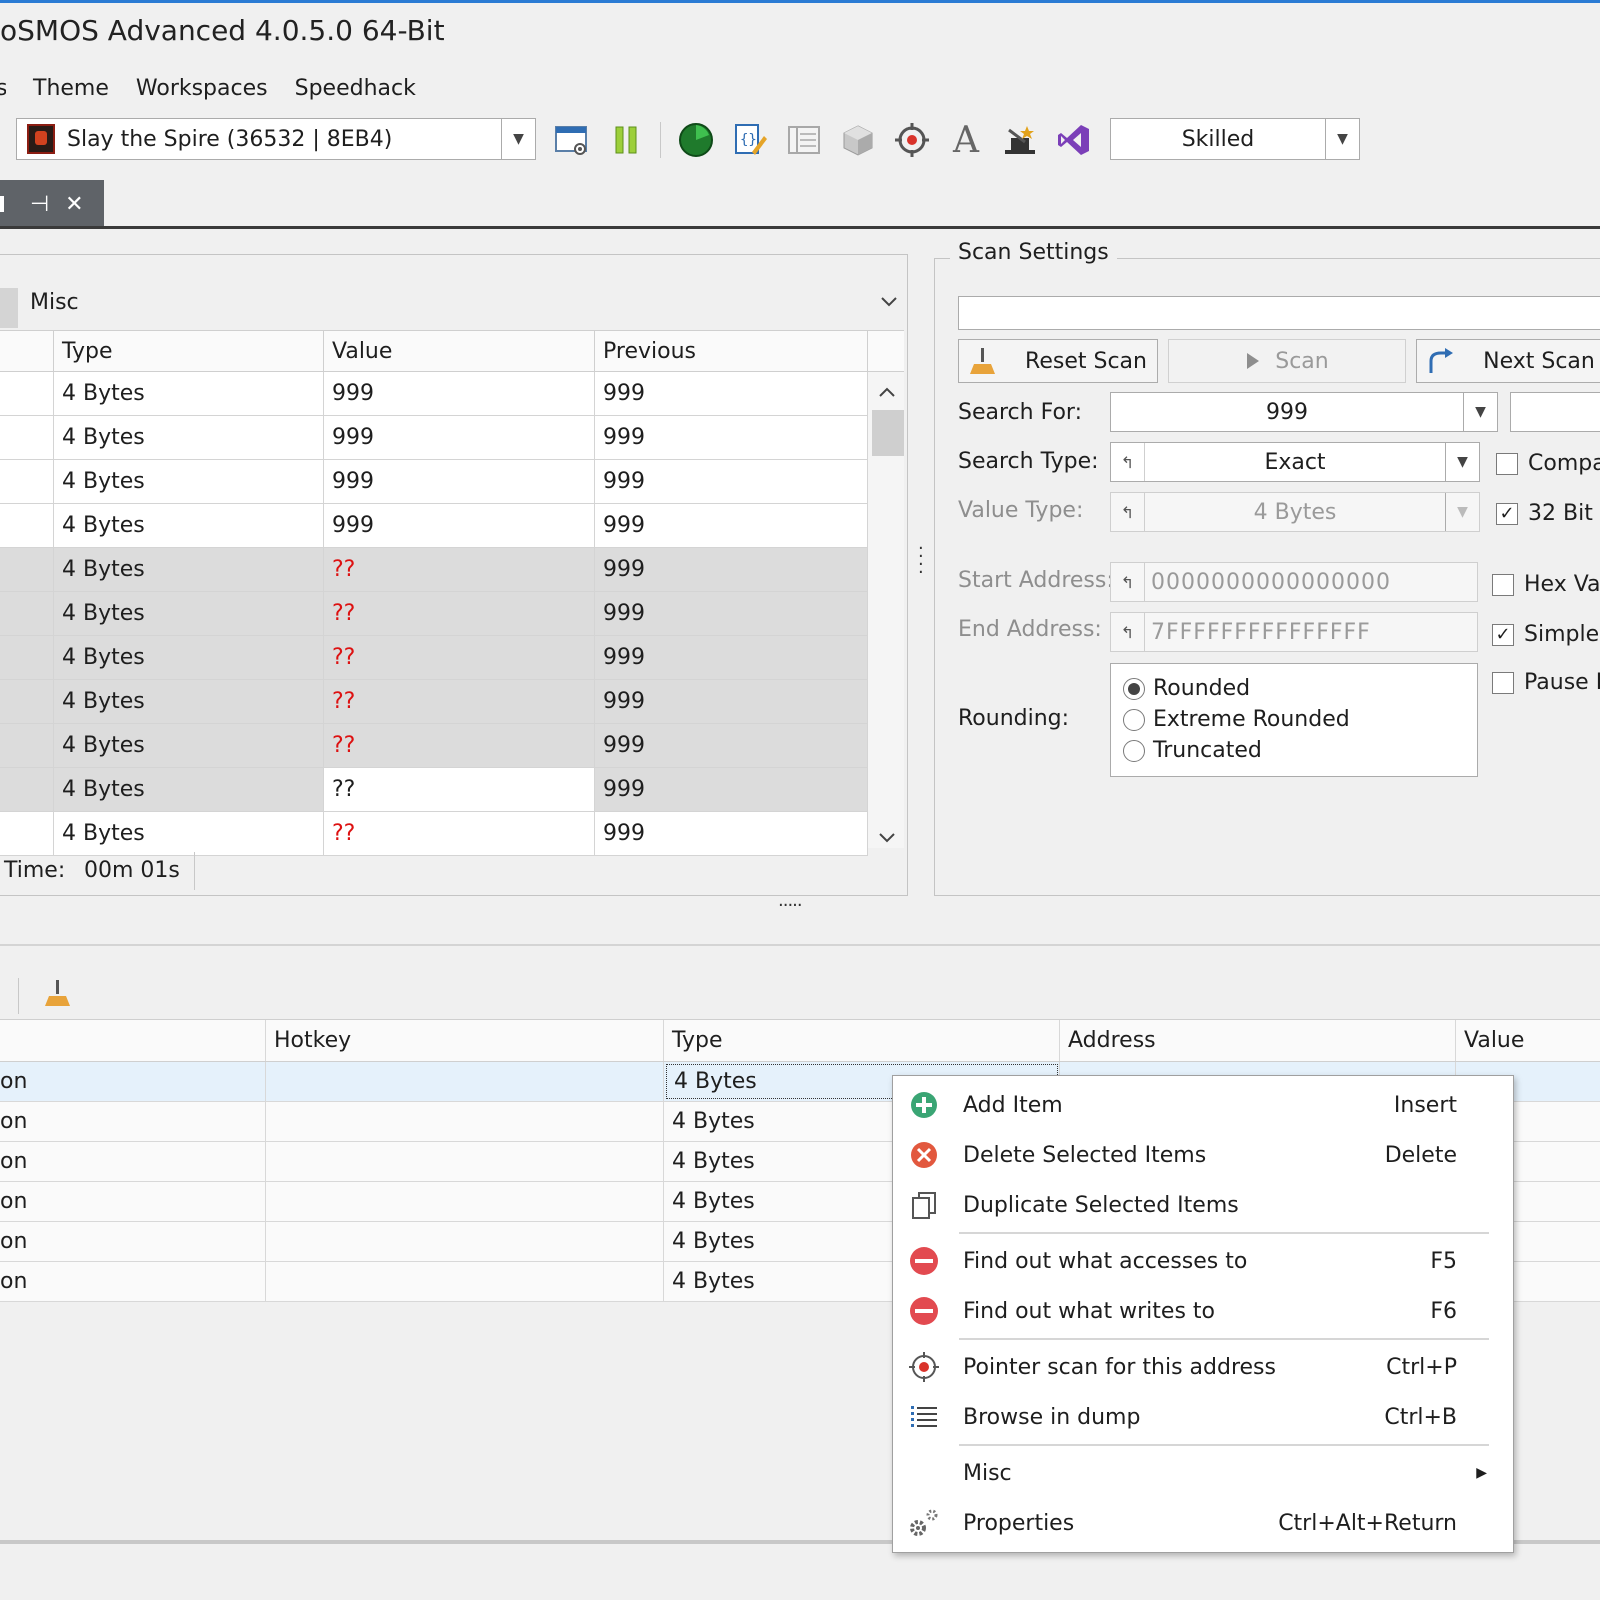 The height and width of the screenshot is (1600, 1600). What do you see at coordinates (912, 140) in the screenshot?
I see `target-icon` at bounding box center [912, 140].